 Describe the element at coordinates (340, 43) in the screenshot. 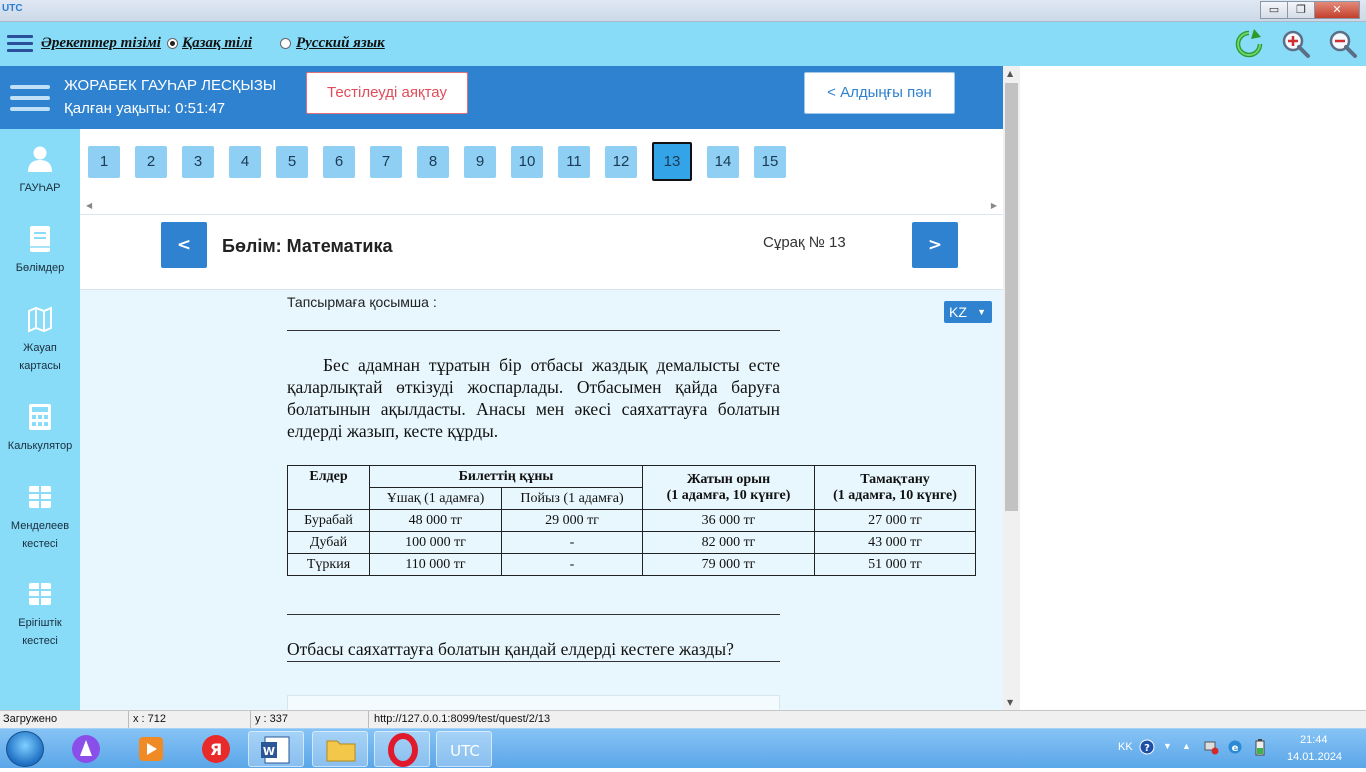

I see `lang-ru-label: Русский язык` at that location.